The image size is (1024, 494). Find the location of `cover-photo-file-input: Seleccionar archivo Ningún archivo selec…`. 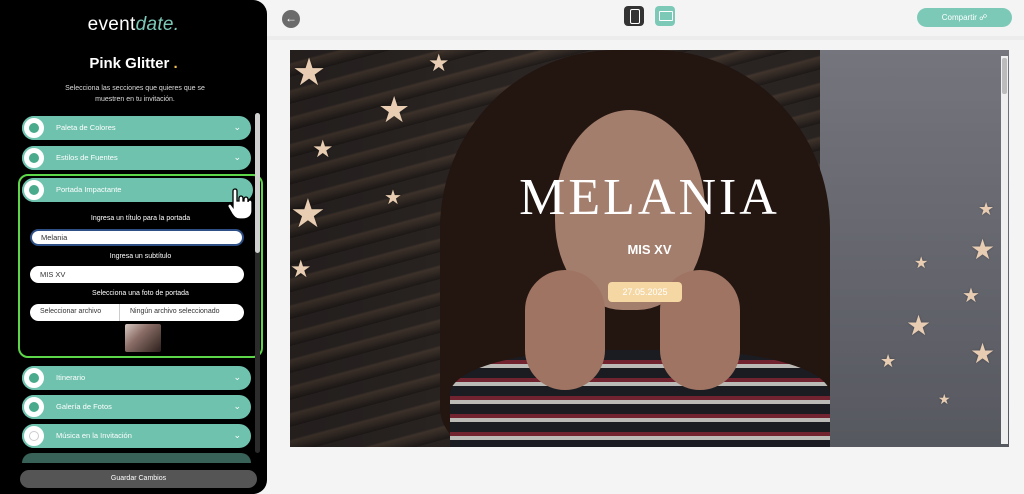

cover-photo-file-input: Seleccionar archivo Ningún archivo selec… is located at coordinates (137, 312).